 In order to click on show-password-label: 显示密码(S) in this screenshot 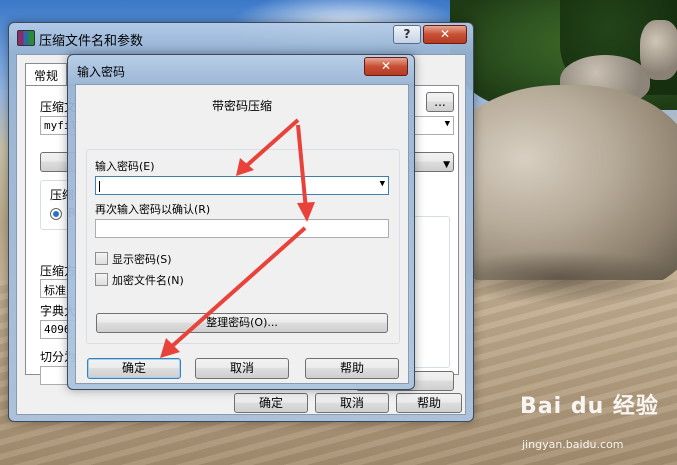, I will do `click(142, 259)`.